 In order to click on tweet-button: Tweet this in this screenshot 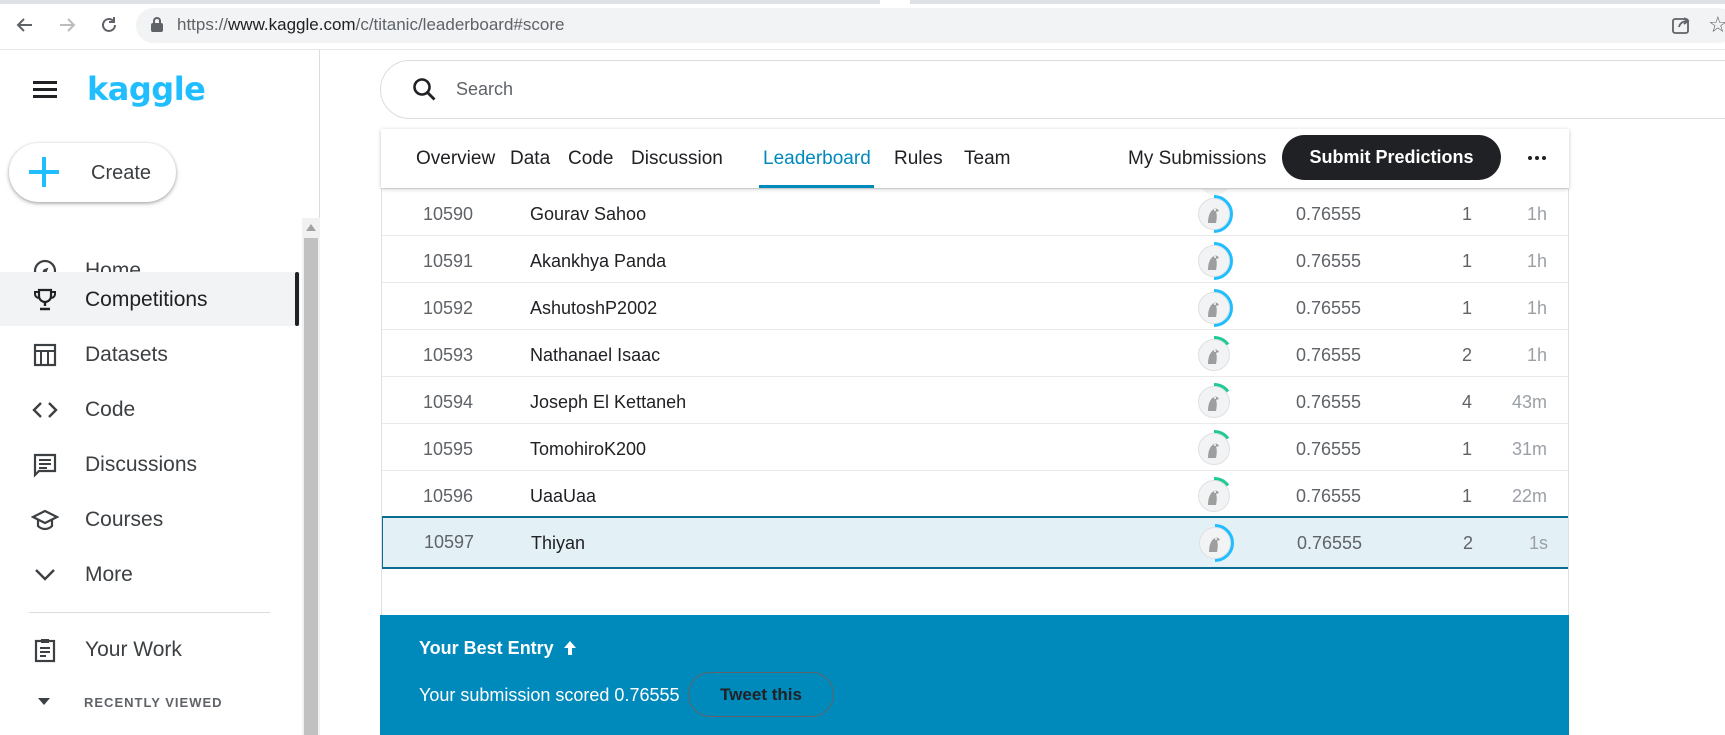, I will do `click(761, 694)`.